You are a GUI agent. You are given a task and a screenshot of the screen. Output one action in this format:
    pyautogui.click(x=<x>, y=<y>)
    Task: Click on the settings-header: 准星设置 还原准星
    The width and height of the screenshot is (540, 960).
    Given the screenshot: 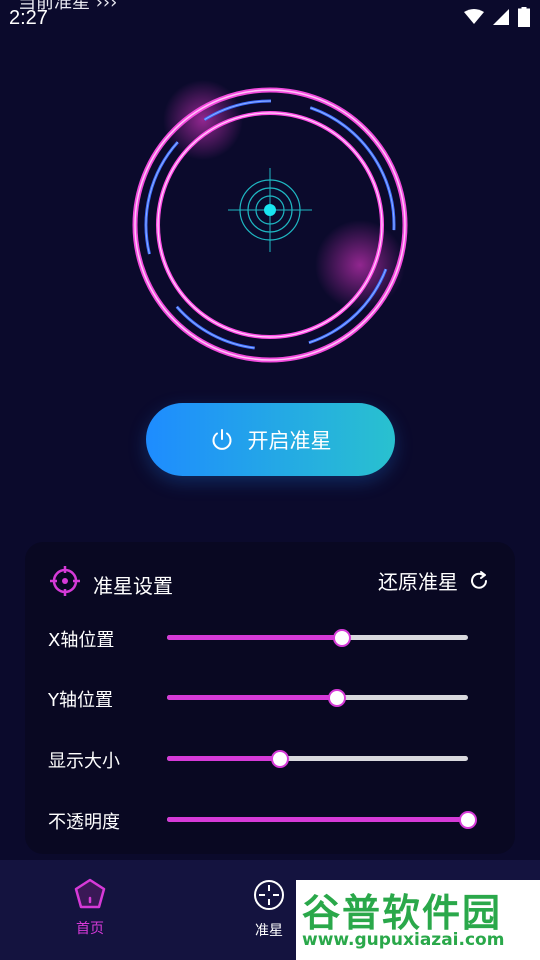 What is the action you would take?
    pyautogui.click(x=270, y=582)
    